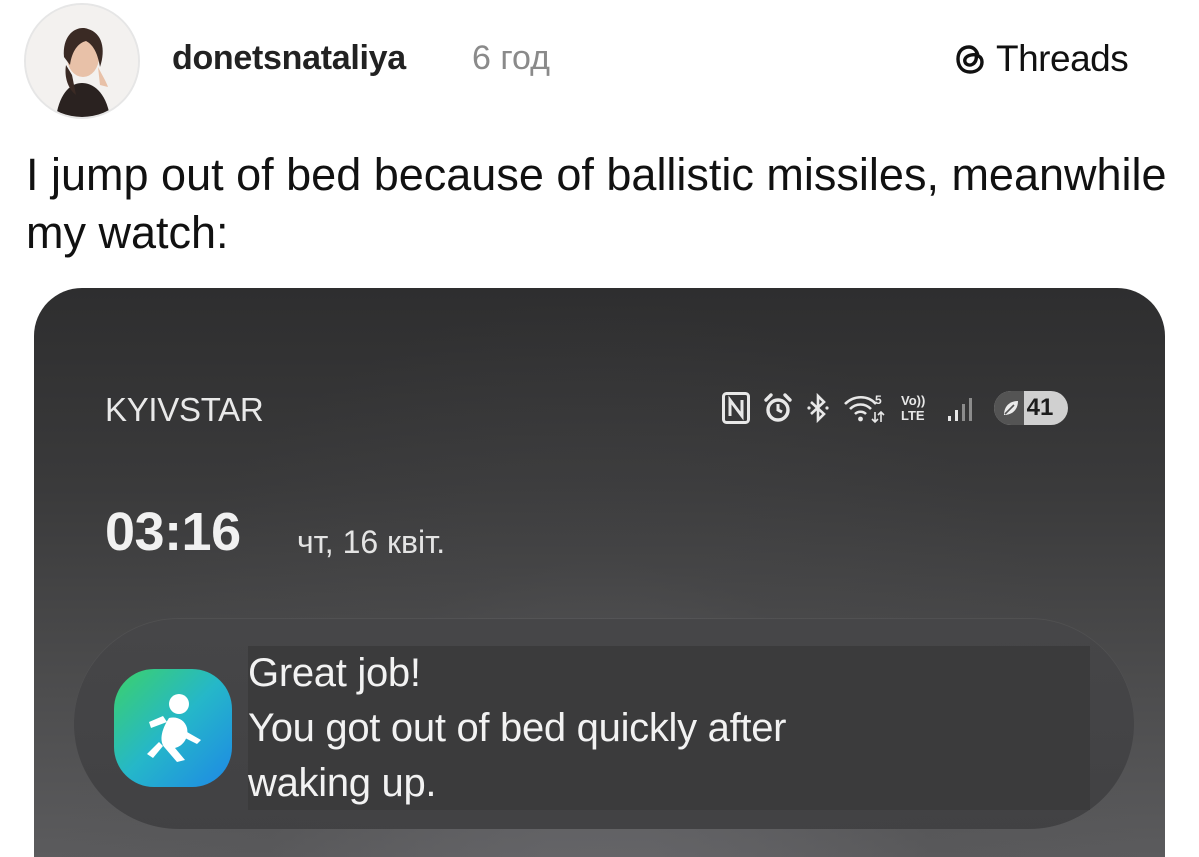  Describe the element at coordinates (1040, 407) in the screenshot. I see `battery-level: 41` at that location.